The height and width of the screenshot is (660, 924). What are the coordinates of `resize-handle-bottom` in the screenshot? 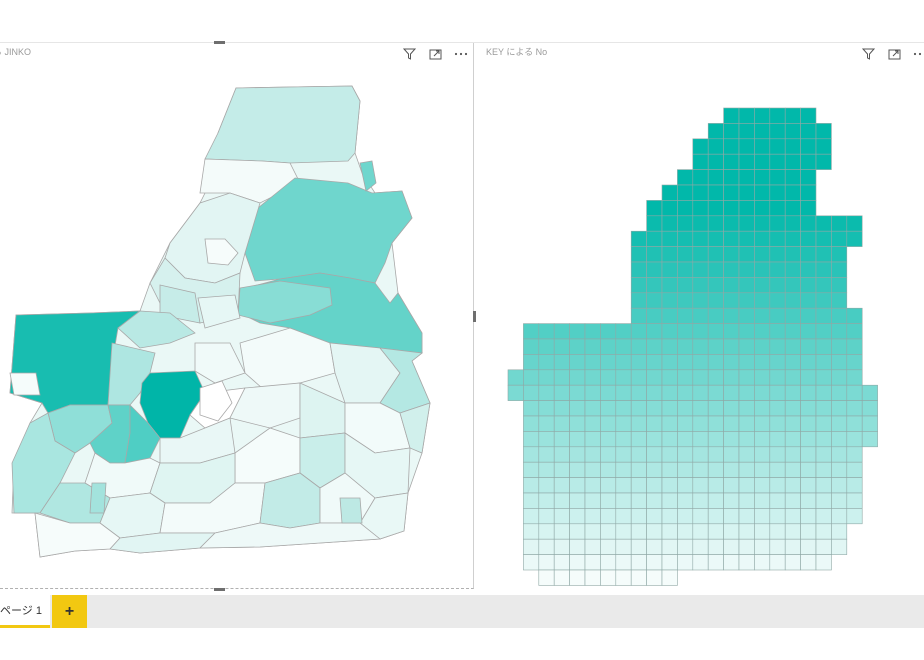 It's located at (219, 589).